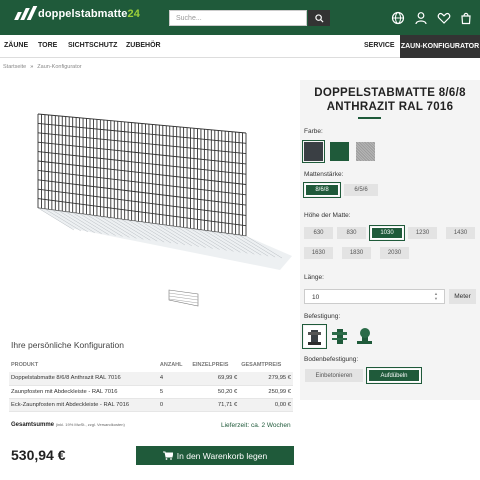 The height and width of the screenshot is (480, 480). What do you see at coordinates (151, 365) in the screenshot?
I see `table-header-row: PRODUKT ANZAHL EINZELPREIS GESAMTPREIS` at bounding box center [151, 365].